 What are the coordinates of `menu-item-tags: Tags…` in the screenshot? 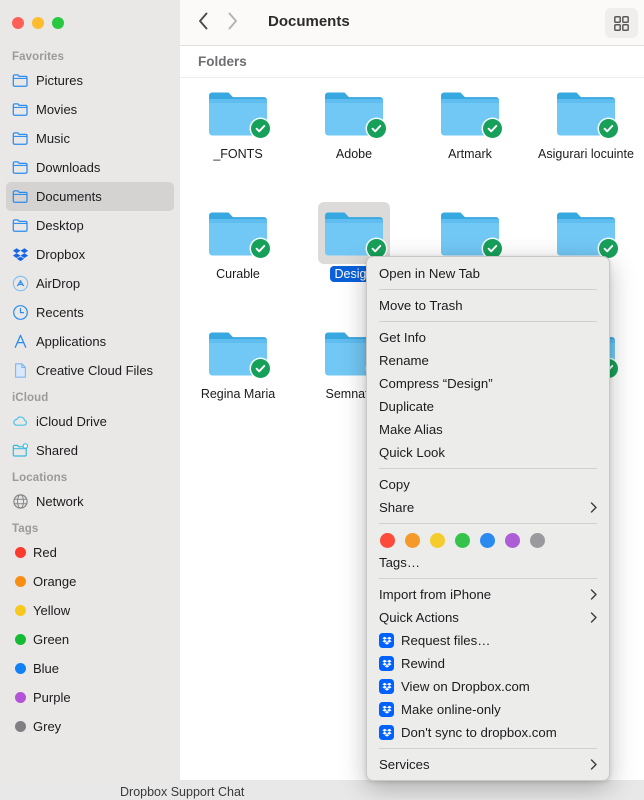 It's located at (488, 562).